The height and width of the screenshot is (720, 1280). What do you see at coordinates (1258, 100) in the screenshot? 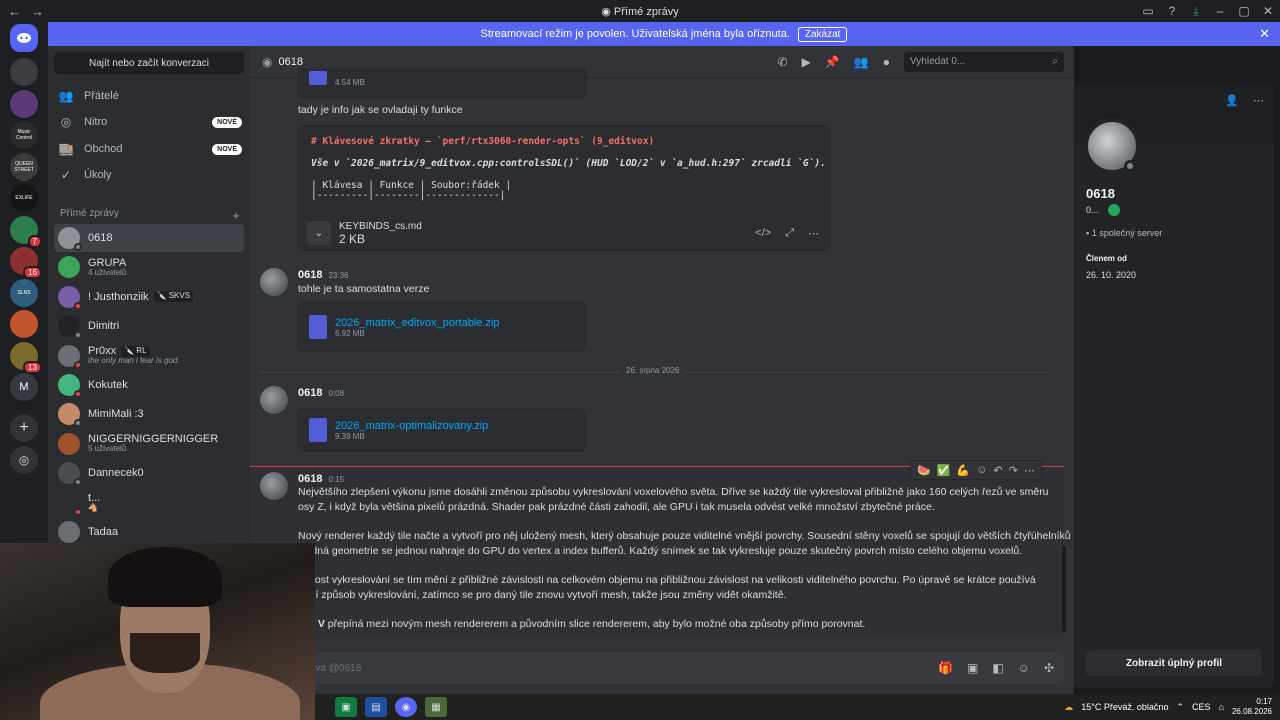
I see `profile-more-icon: ⋯` at bounding box center [1258, 100].